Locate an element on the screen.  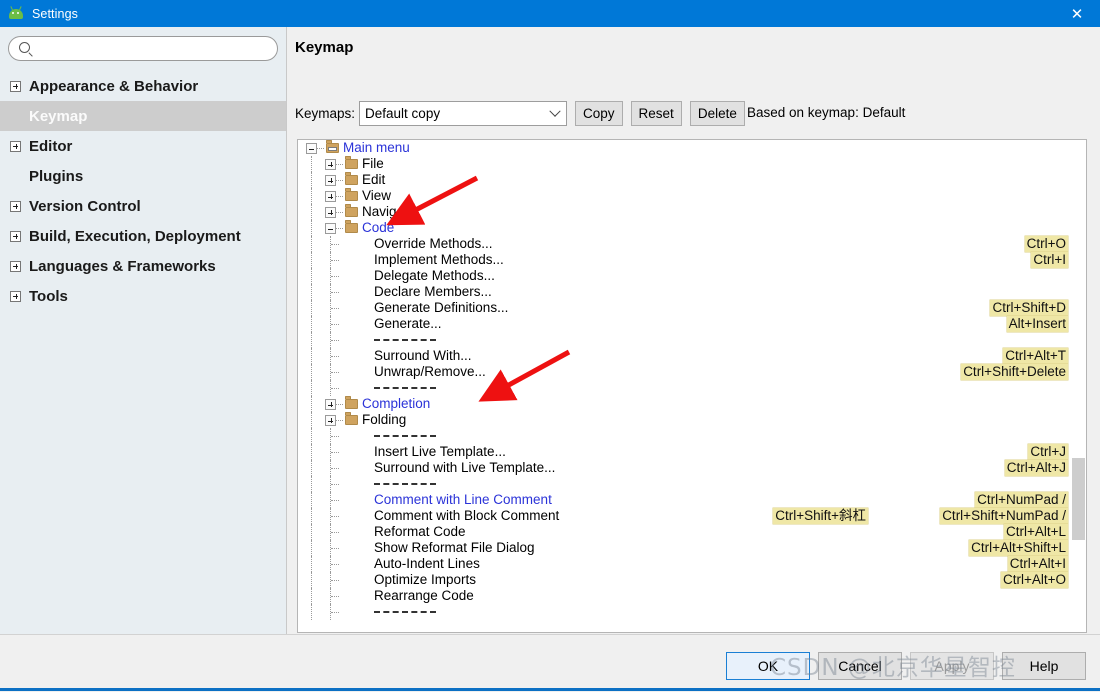
tree-row: Unwrap/Remove... Ctrl+Shift+Delete is located at coordinates (692, 372).